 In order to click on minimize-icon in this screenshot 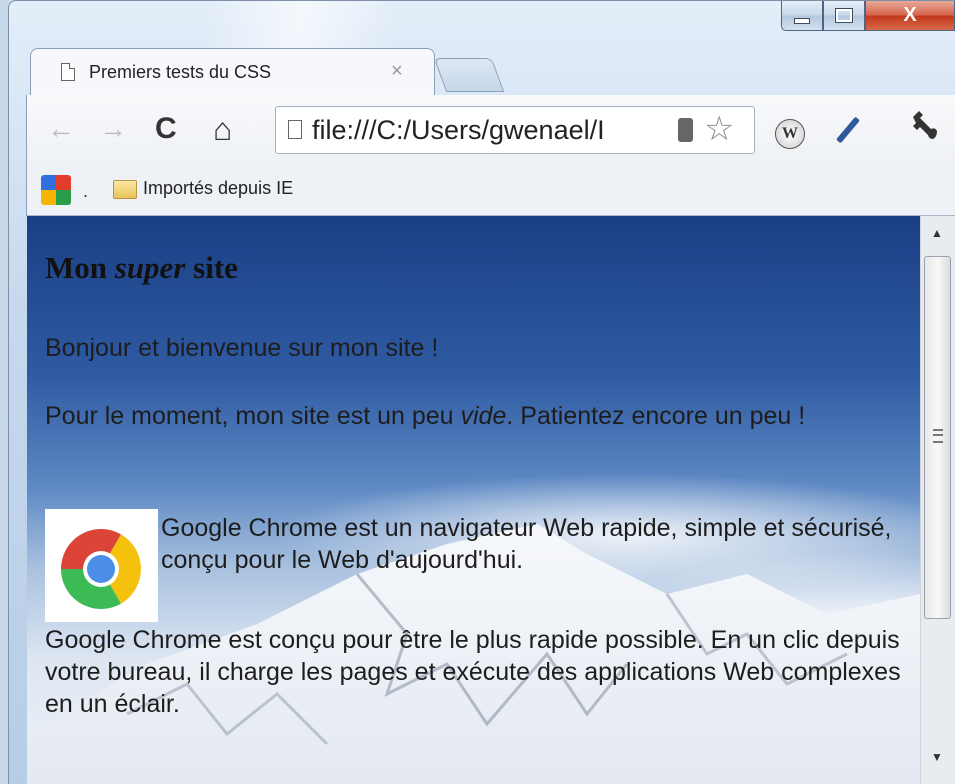, I will do `click(802, 20)`.